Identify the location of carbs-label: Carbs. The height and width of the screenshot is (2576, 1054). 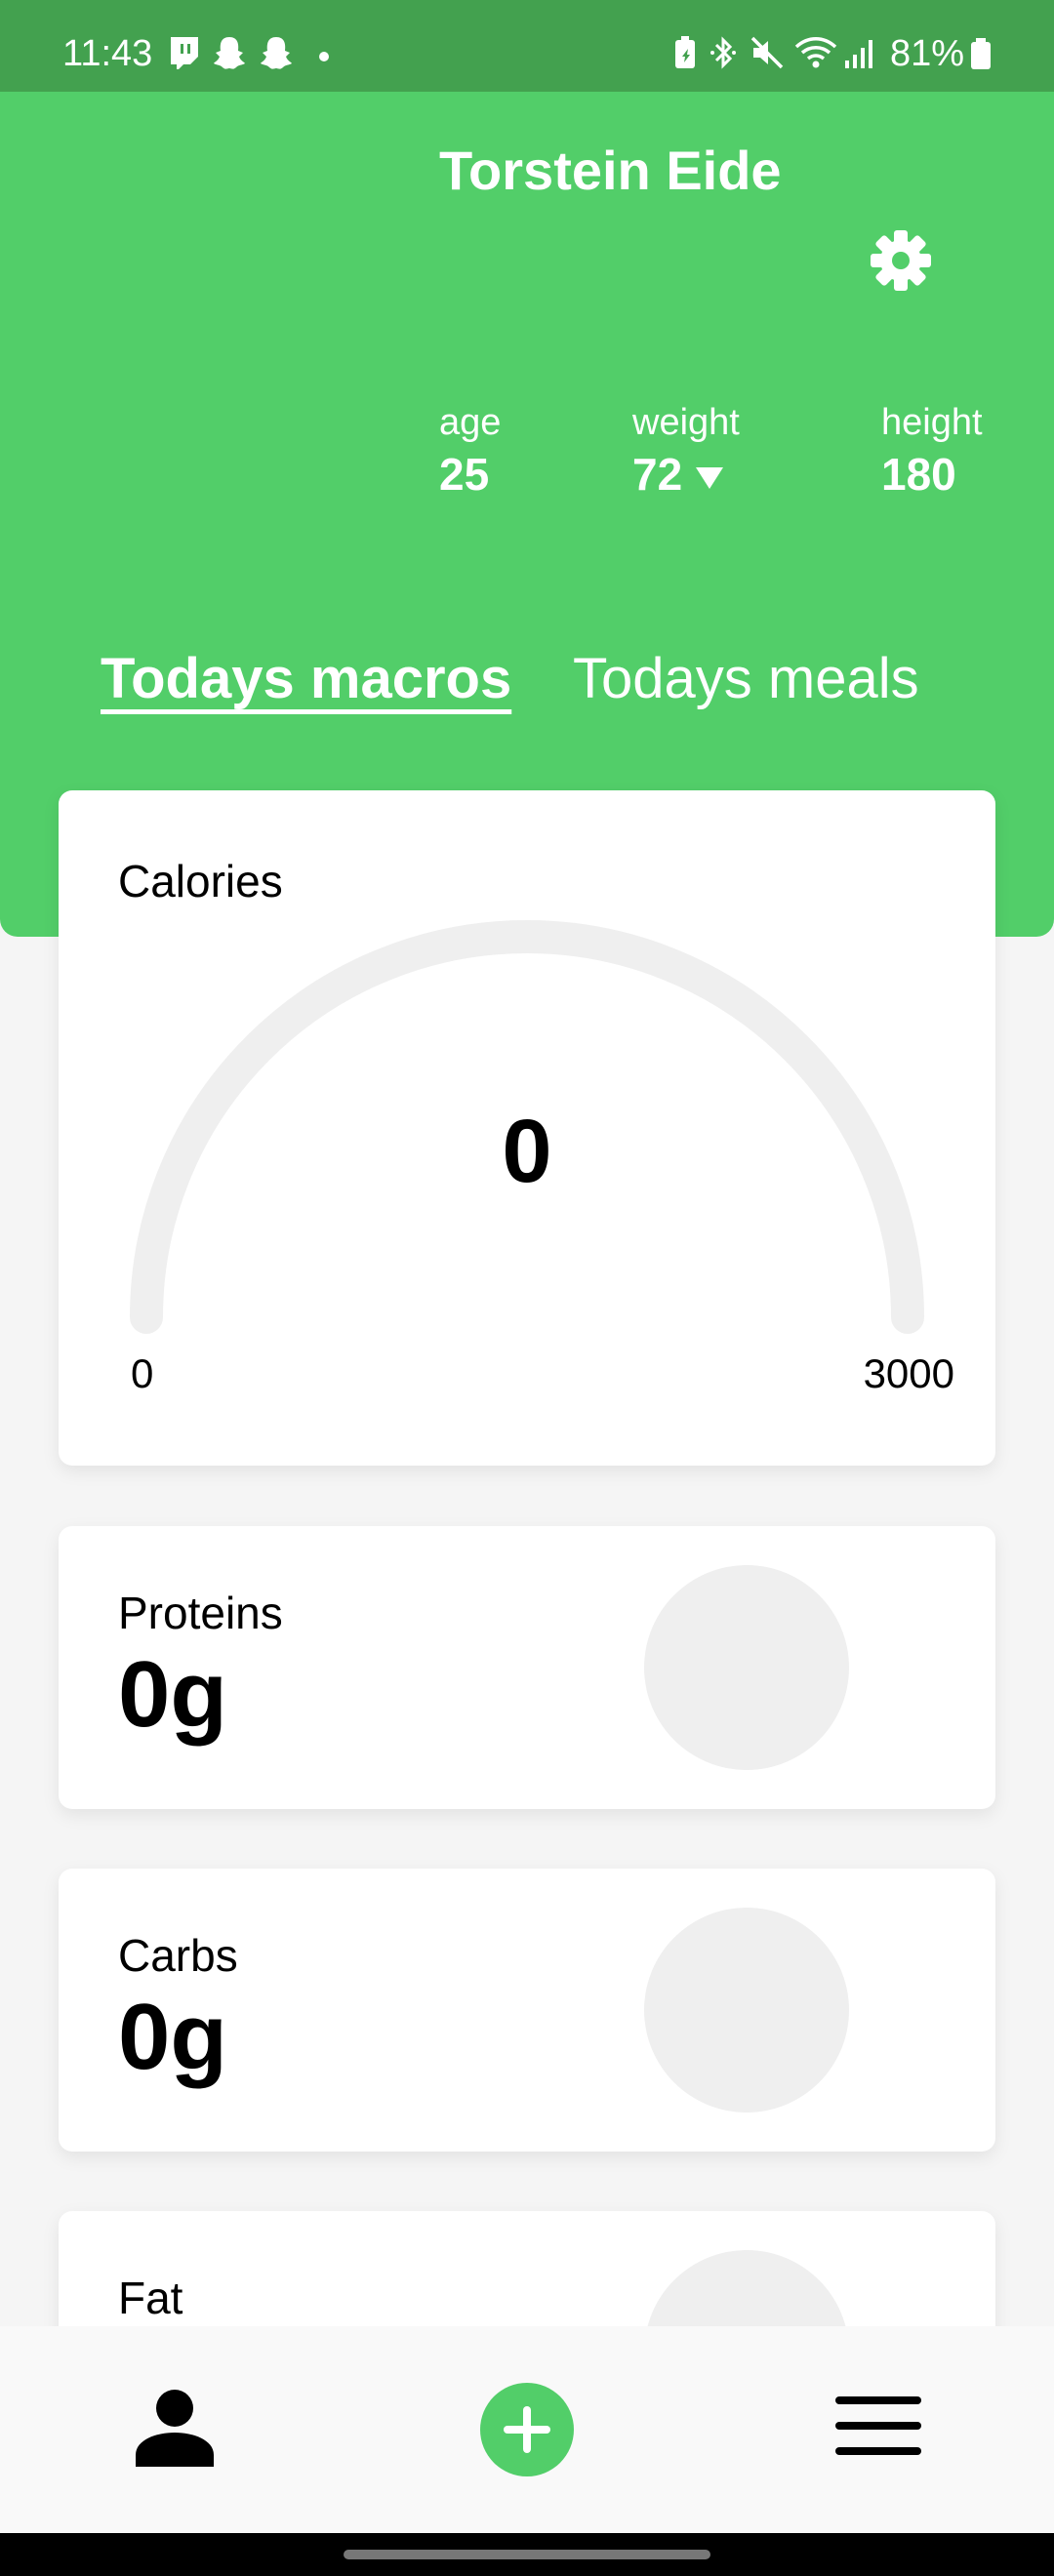
(178, 1955).